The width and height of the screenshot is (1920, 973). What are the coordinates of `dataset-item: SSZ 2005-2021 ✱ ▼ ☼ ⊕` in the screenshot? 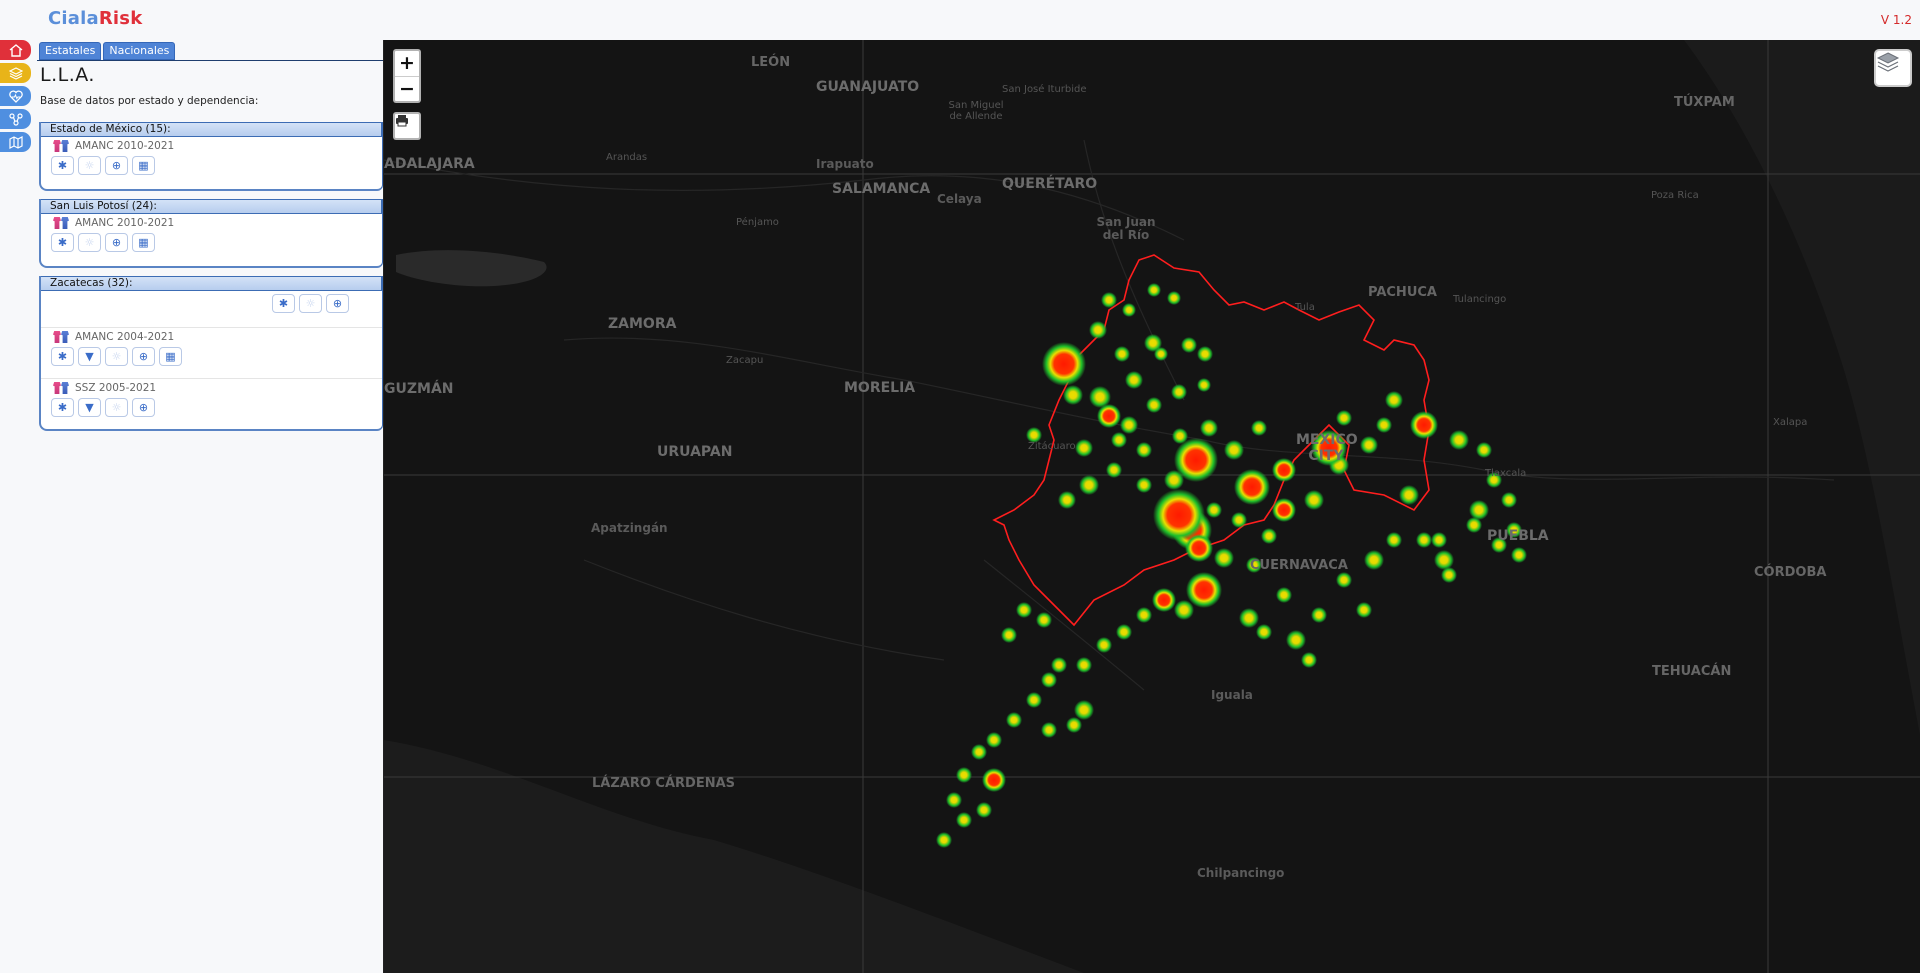 It's located at (211, 403).